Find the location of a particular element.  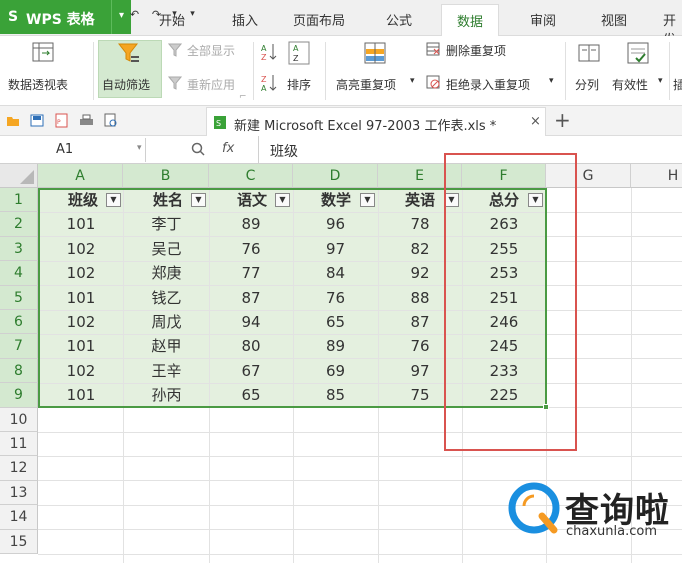

new-tab-icon: + is located at coordinates (562, 120).